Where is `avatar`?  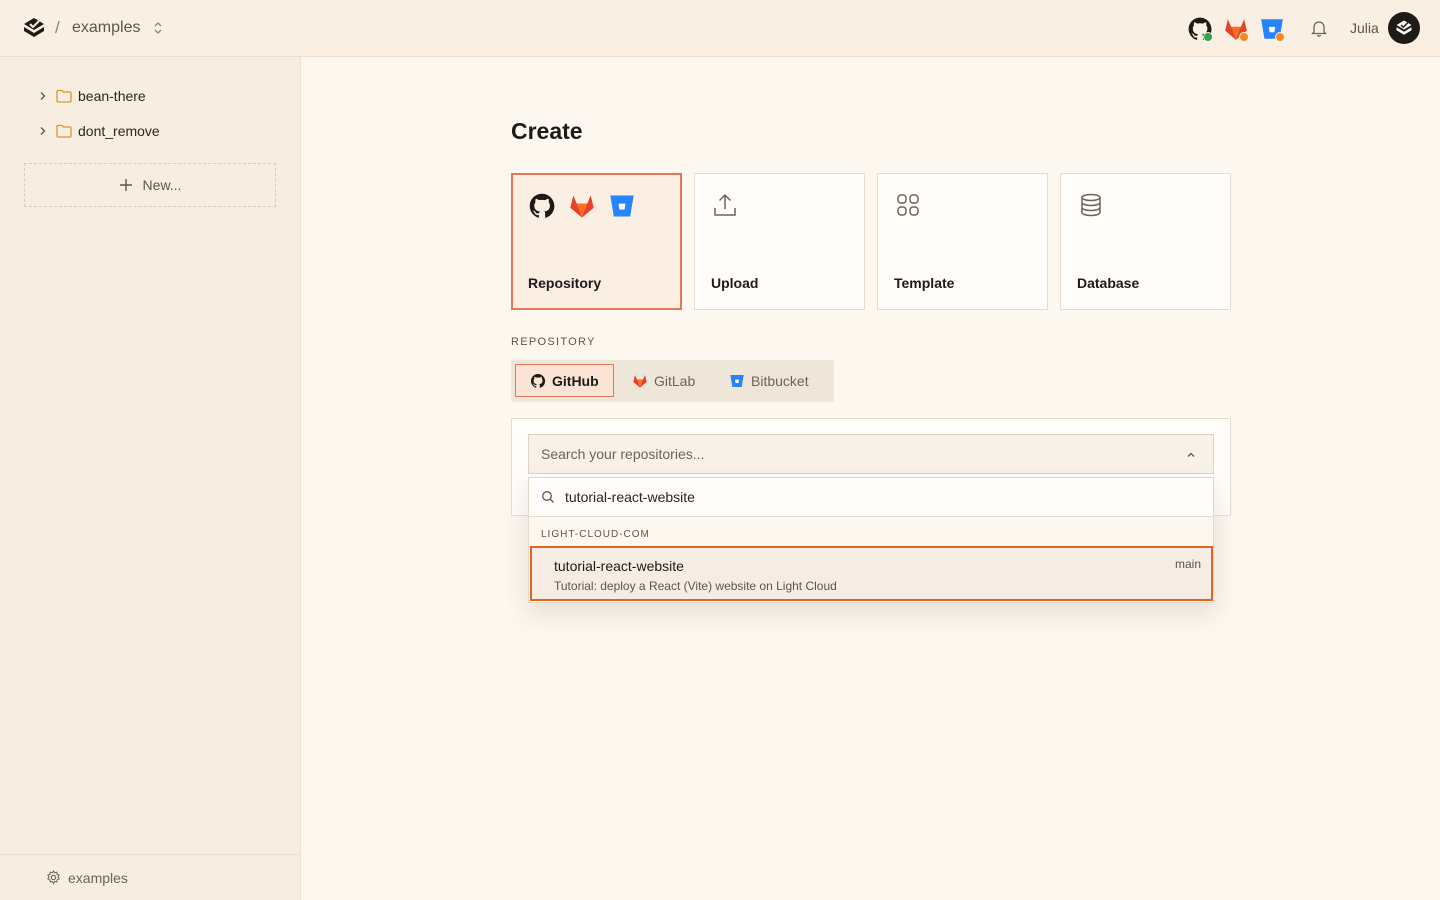
avatar is located at coordinates (1404, 28).